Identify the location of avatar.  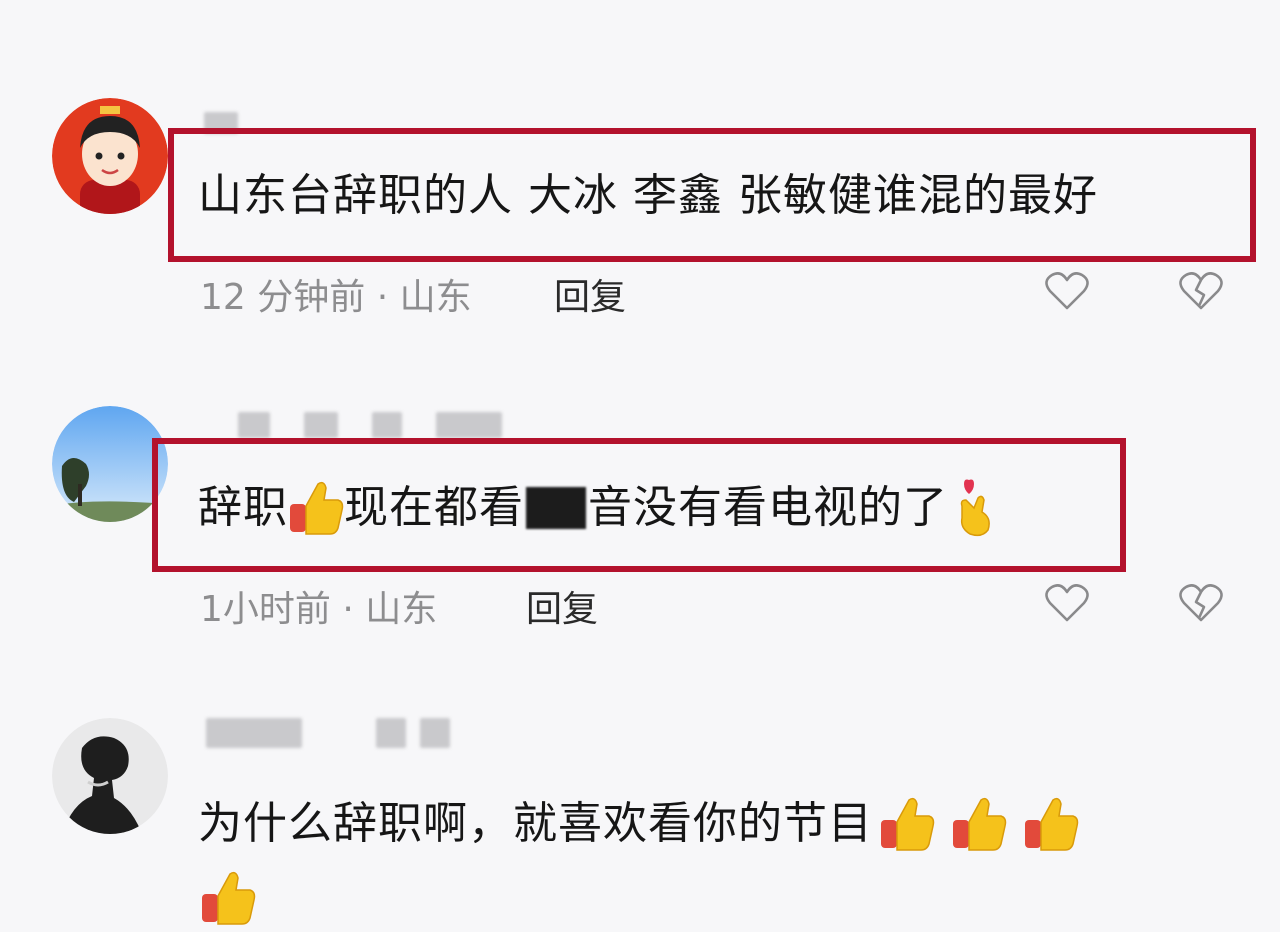
(110, 776).